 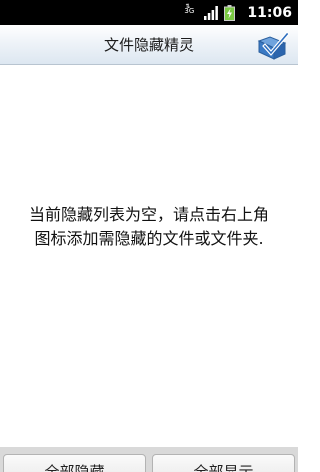 What do you see at coordinates (269, 12) in the screenshot?
I see `status-clock: 11:06` at bounding box center [269, 12].